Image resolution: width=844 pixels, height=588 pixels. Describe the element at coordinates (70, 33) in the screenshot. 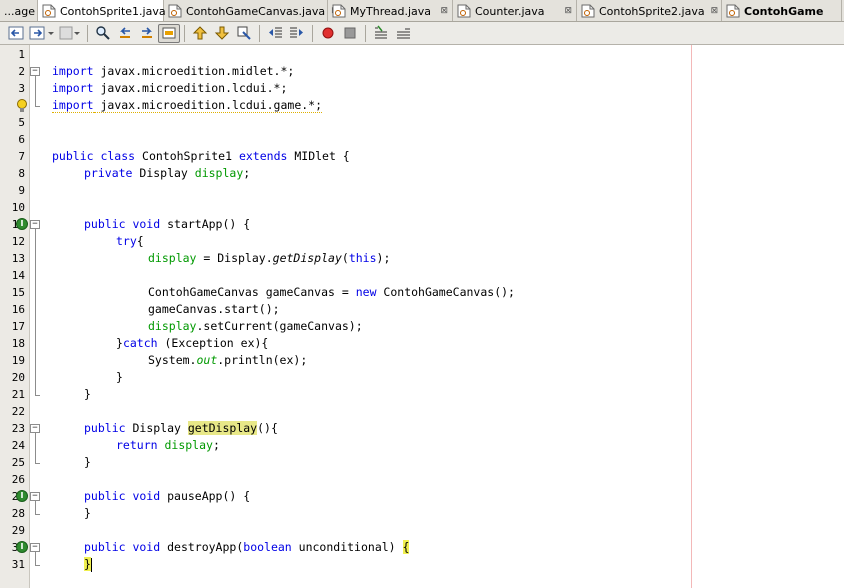

I see `last-edit-button` at that location.